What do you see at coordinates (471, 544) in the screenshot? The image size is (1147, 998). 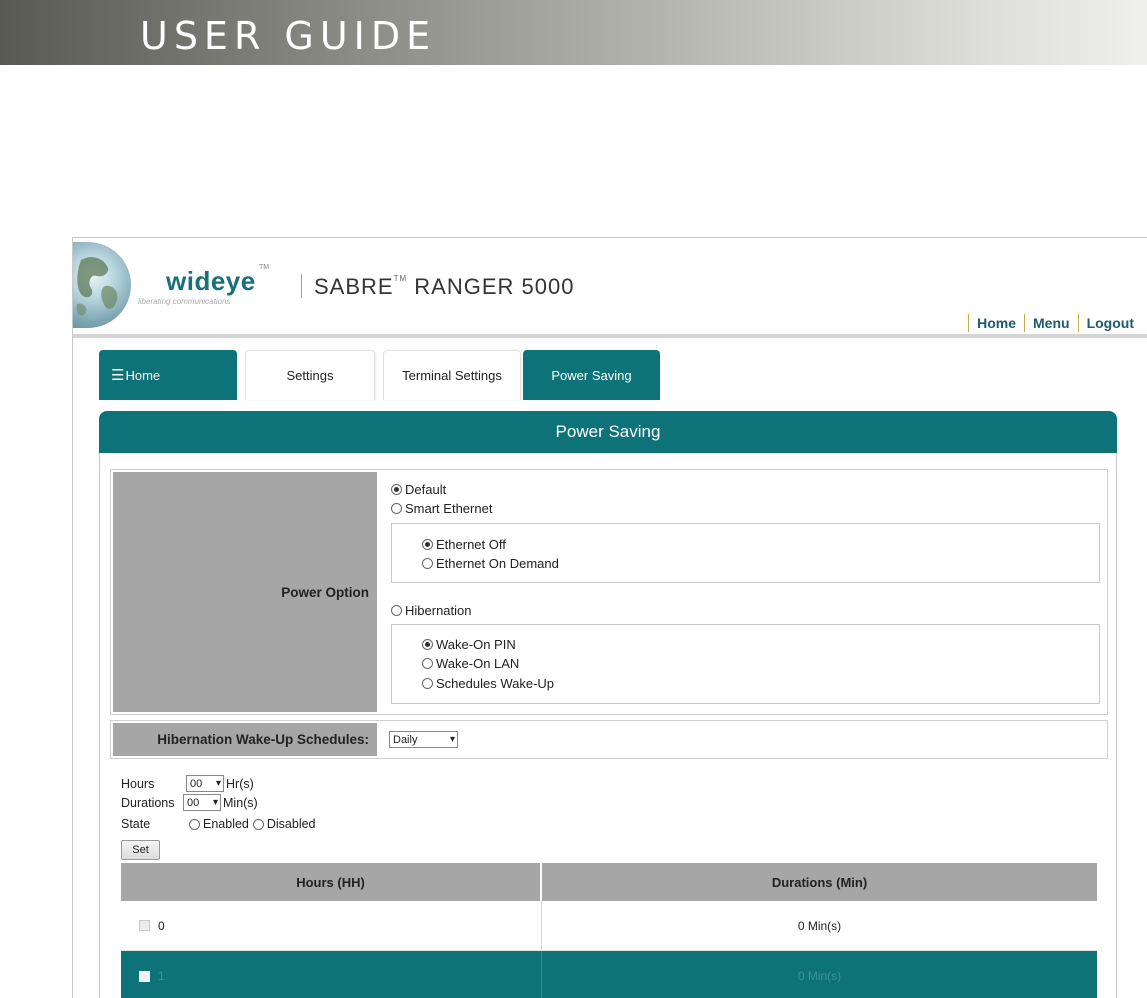 I see `radio-ethernet-off-label: Ethernet Off` at bounding box center [471, 544].